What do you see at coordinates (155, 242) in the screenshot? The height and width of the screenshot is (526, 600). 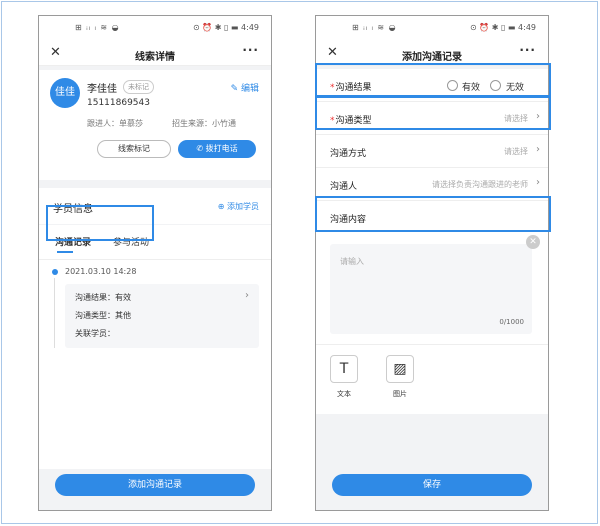 I see `tab-bar: 沟通记录 参与活动` at bounding box center [155, 242].